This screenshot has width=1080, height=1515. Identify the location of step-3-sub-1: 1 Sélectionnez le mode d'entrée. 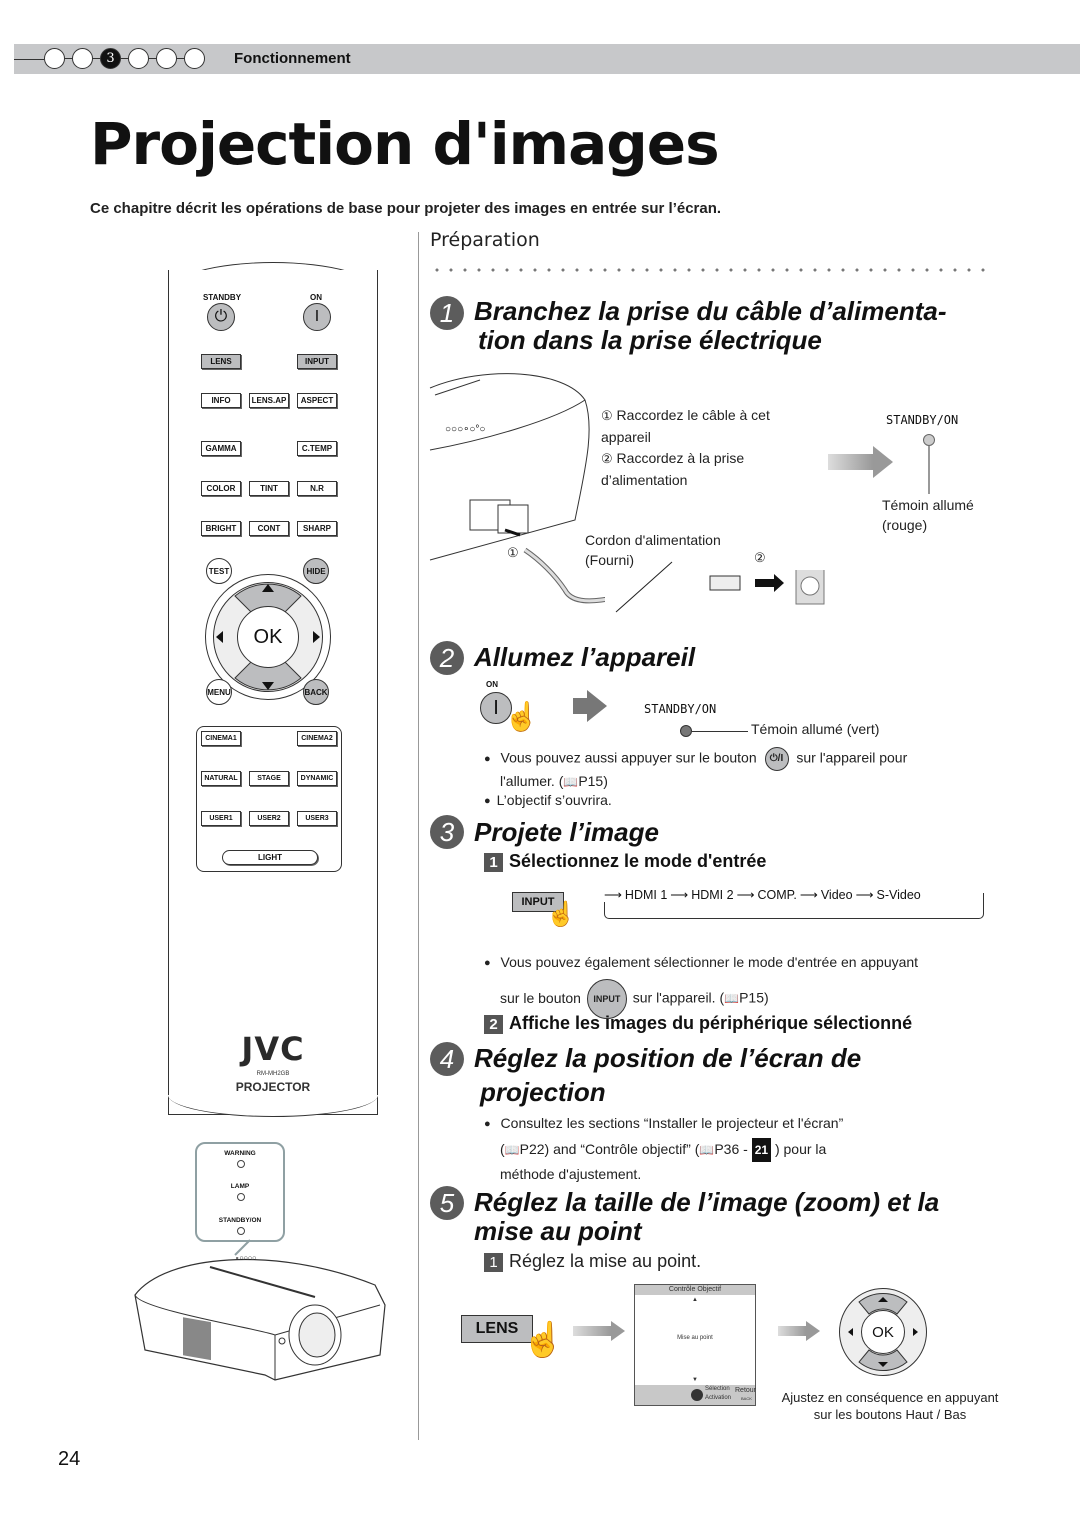
(625, 861).